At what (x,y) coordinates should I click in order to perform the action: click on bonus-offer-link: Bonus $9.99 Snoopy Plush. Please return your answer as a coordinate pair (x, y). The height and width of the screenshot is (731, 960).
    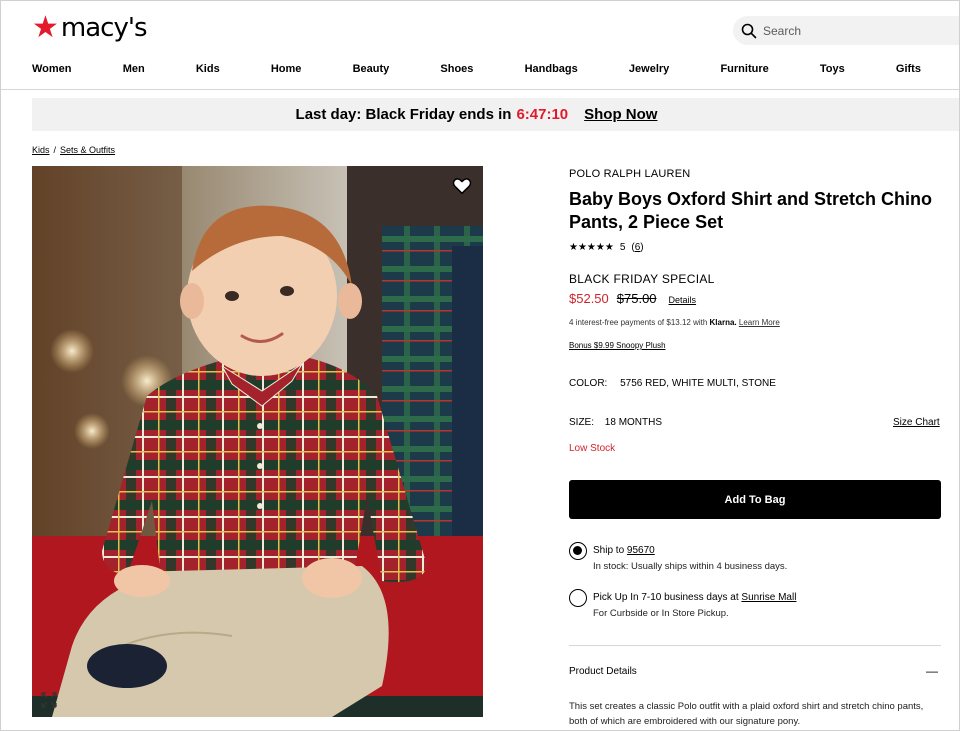
    Looking at the image, I should click on (617, 345).